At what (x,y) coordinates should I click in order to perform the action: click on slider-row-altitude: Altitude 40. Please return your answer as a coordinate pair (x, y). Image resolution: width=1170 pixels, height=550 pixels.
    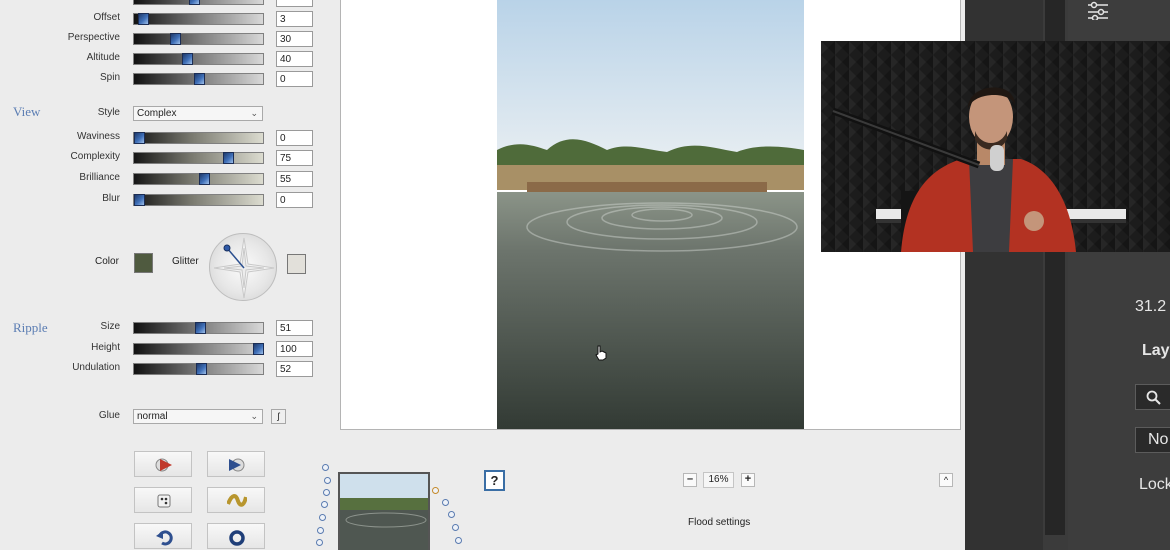
    Looking at the image, I should click on (170, 59).